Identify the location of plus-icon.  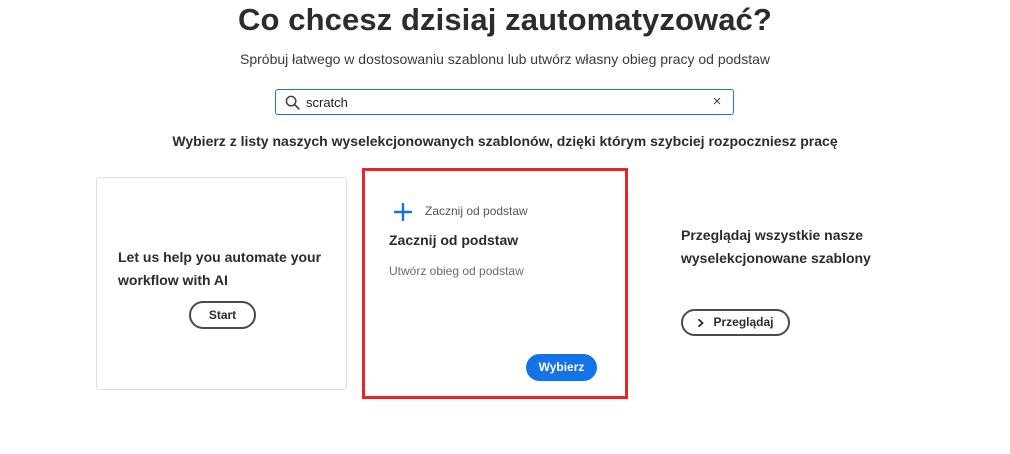
(403, 212).